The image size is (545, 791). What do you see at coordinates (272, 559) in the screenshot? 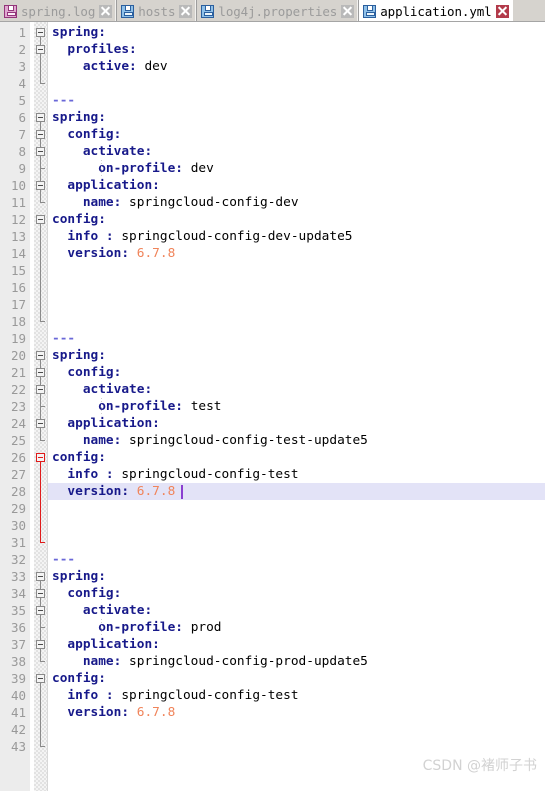
I see `code-line: 32 ---` at bounding box center [272, 559].